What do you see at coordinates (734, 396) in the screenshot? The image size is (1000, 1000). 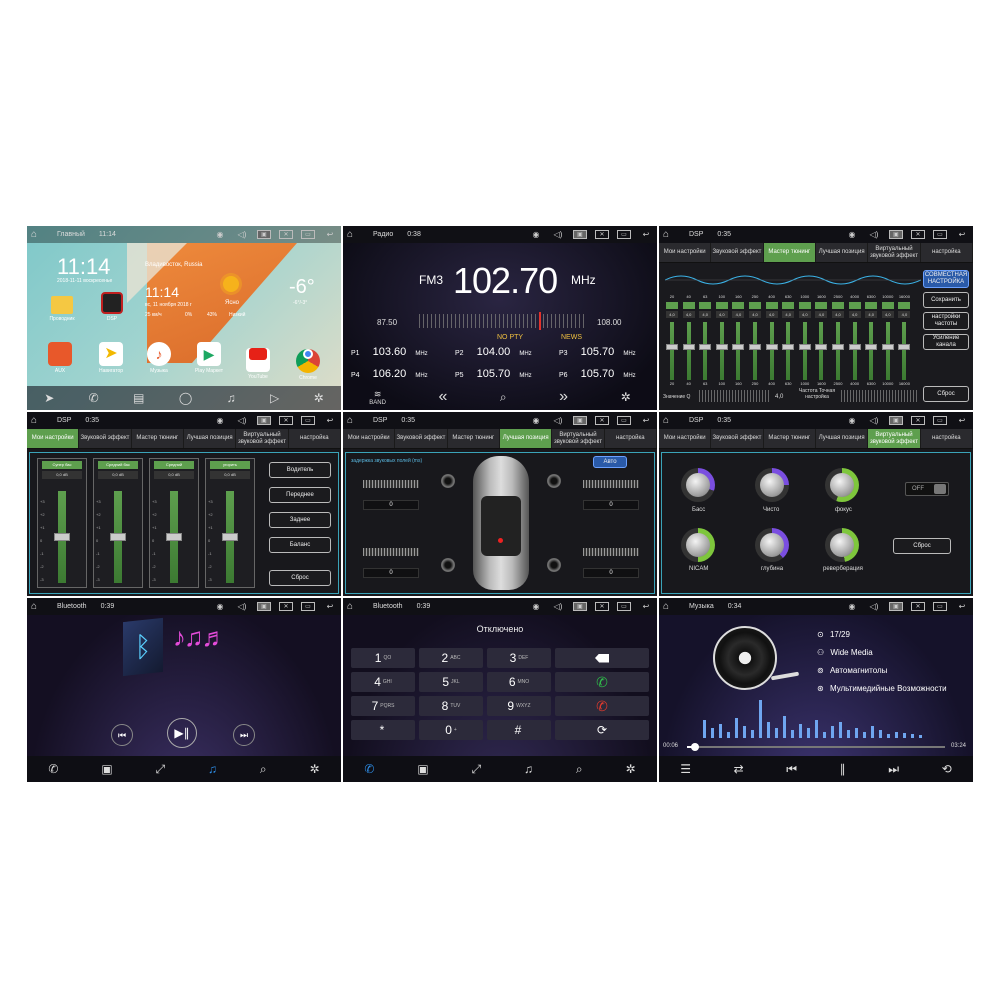 I see `q-slider` at bounding box center [734, 396].